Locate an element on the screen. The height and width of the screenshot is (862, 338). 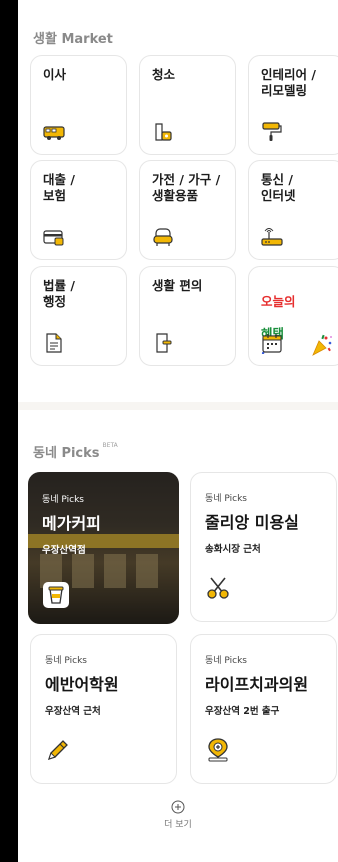
picks-section-title: 동네 PicksBETA is located at coordinates (75, 451).